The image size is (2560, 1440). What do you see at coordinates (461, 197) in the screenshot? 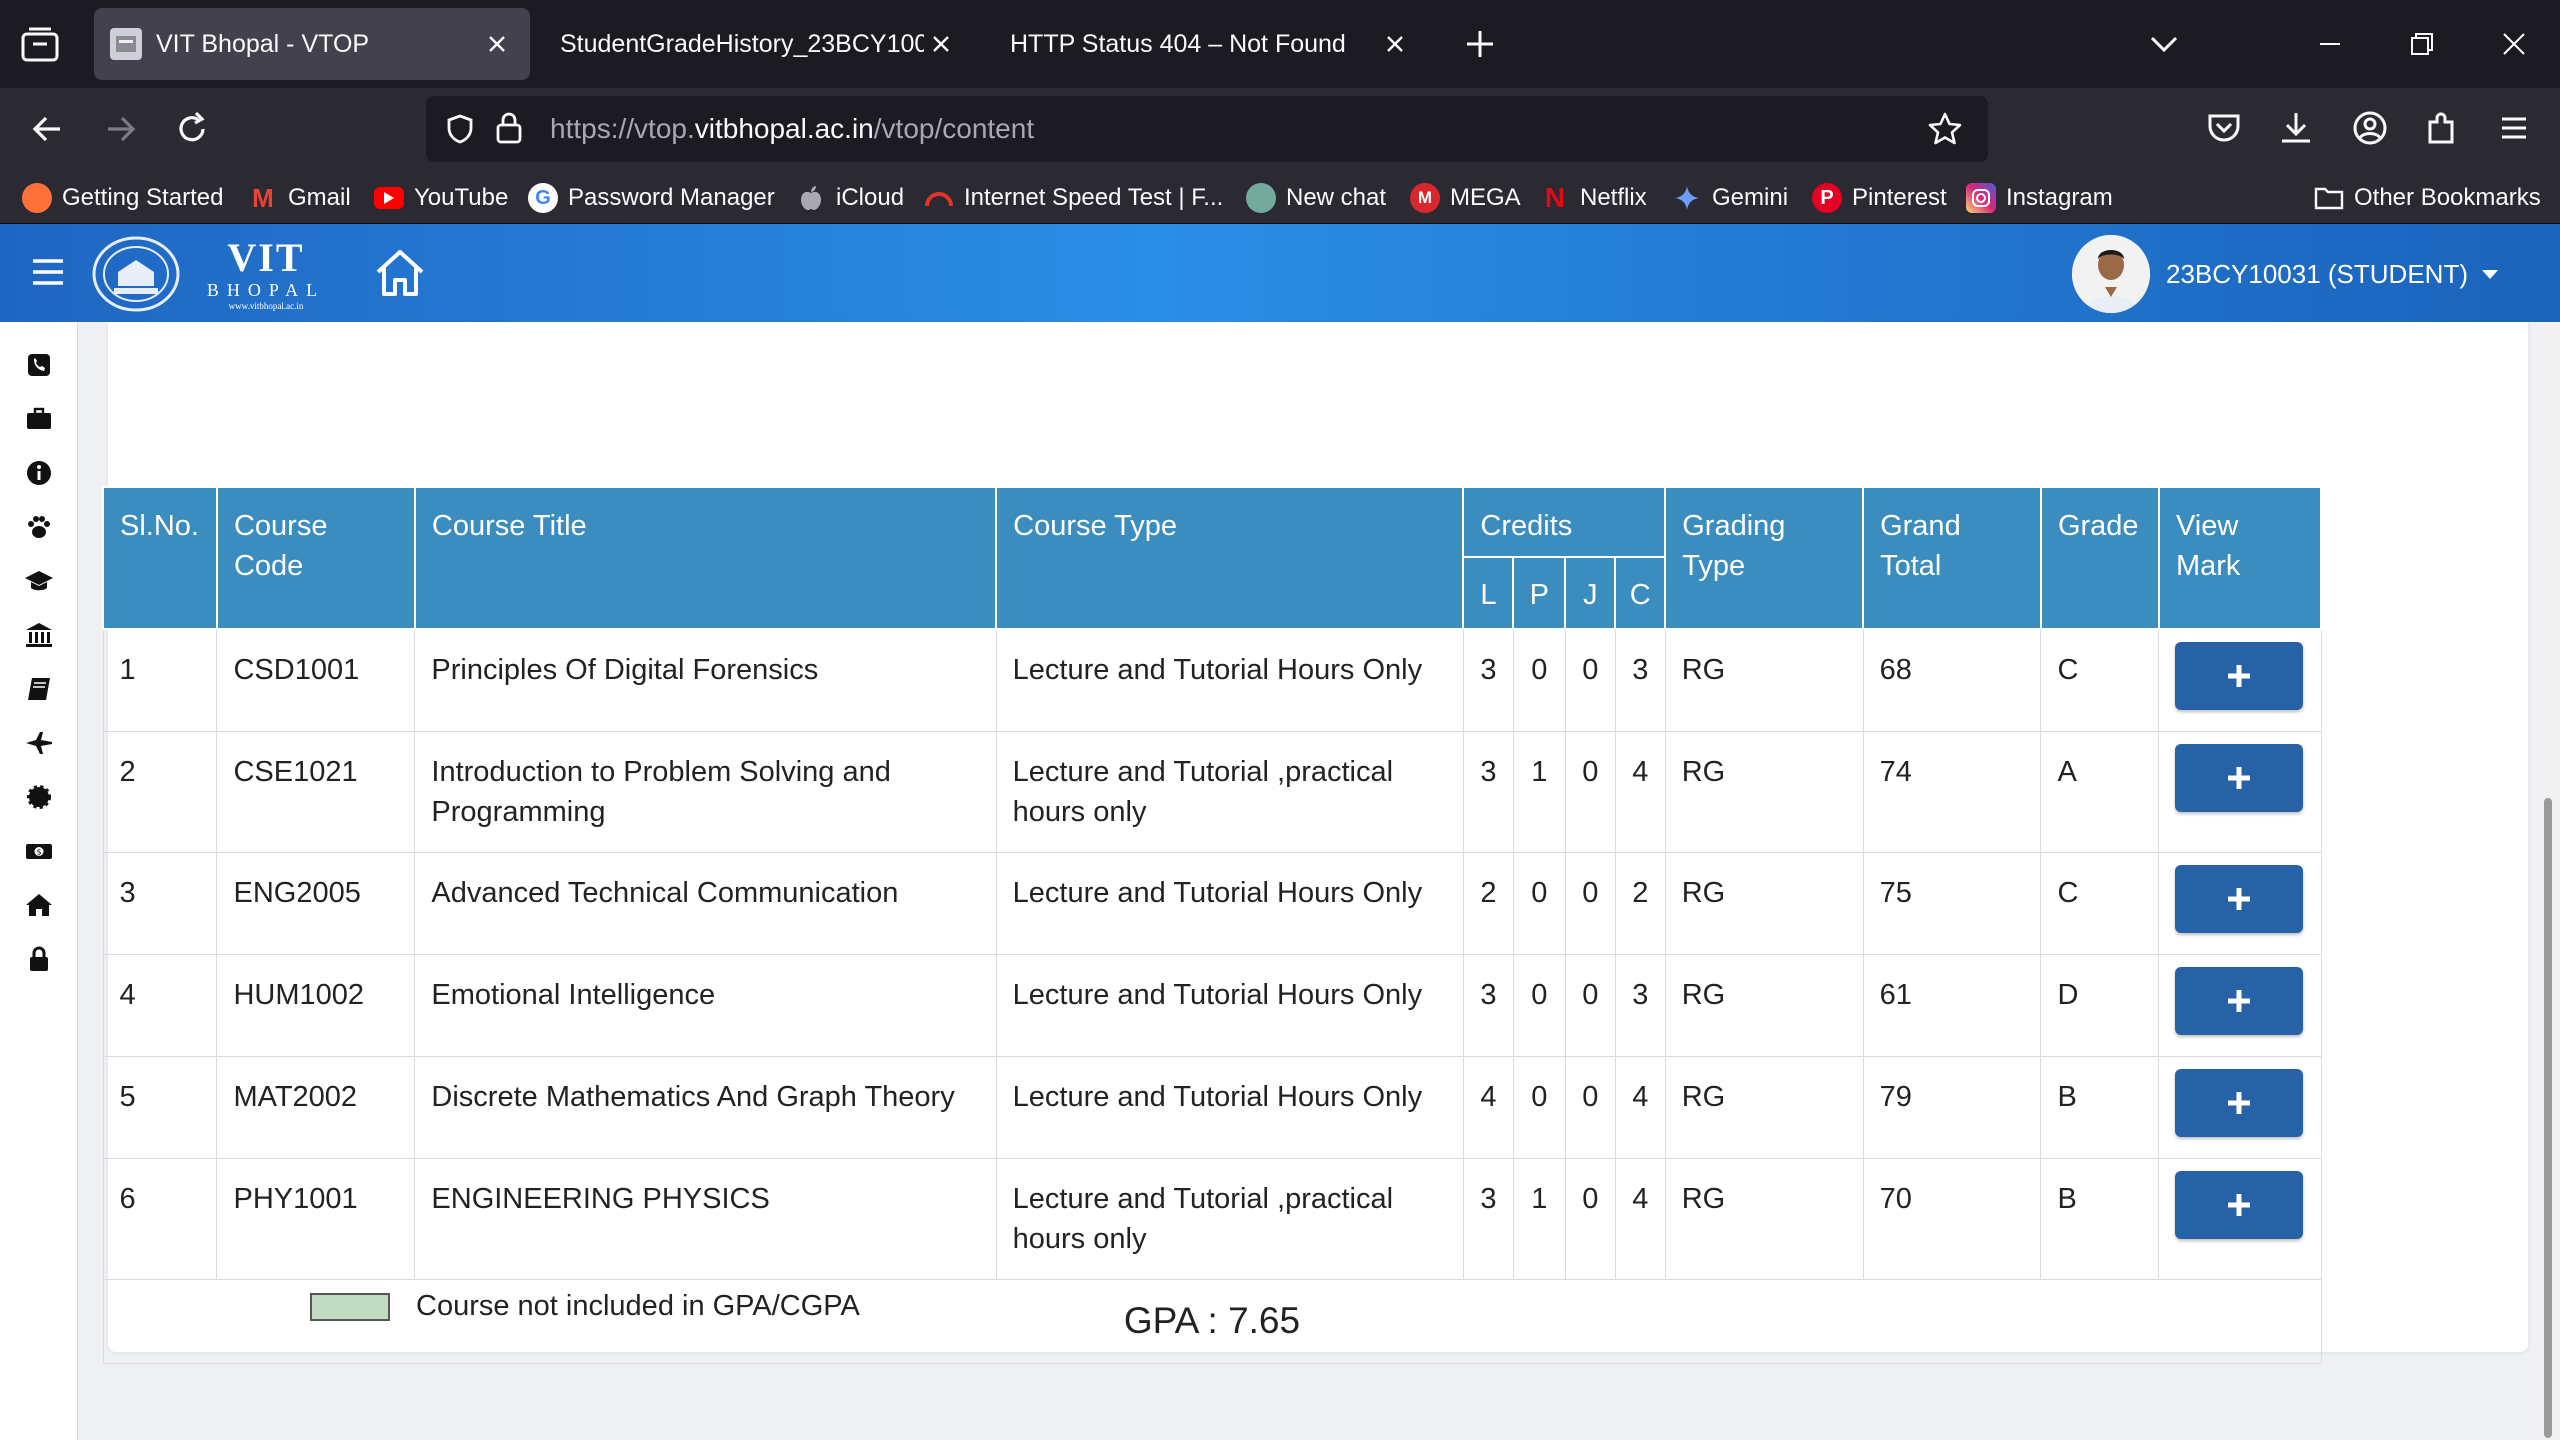
I see `bookmark-label: YouTube` at bounding box center [461, 197].